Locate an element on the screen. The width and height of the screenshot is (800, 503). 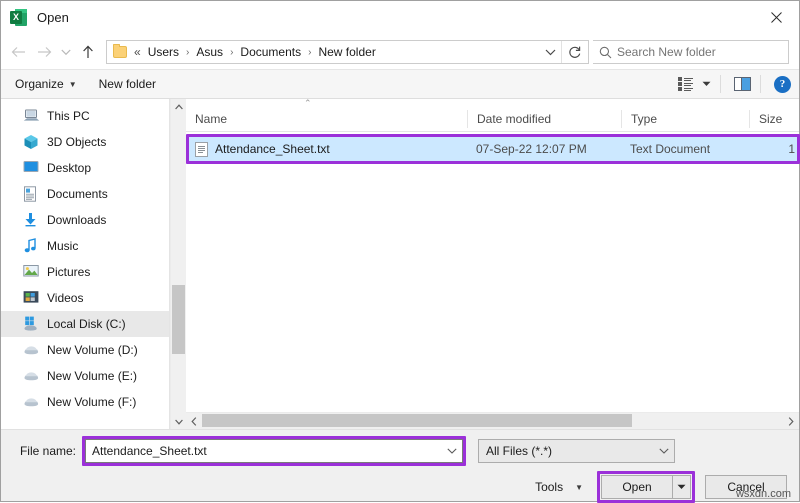
column-header-name: Name is located at coordinates (326, 119).